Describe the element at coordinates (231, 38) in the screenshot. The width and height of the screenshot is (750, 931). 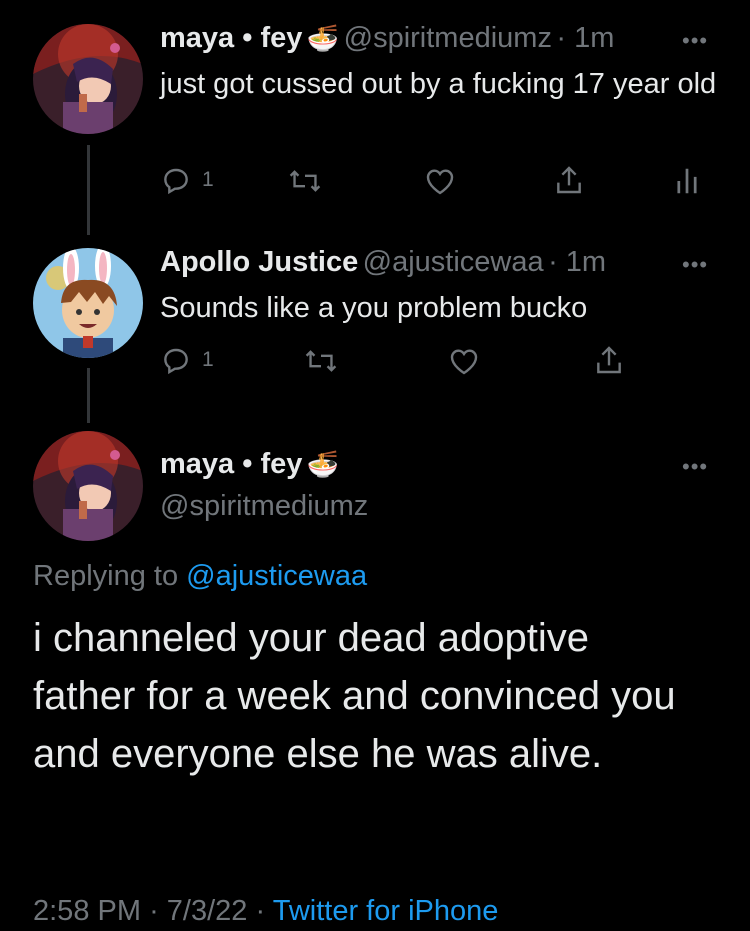
I see `tweet1-author-name: maya • fey` at that location.